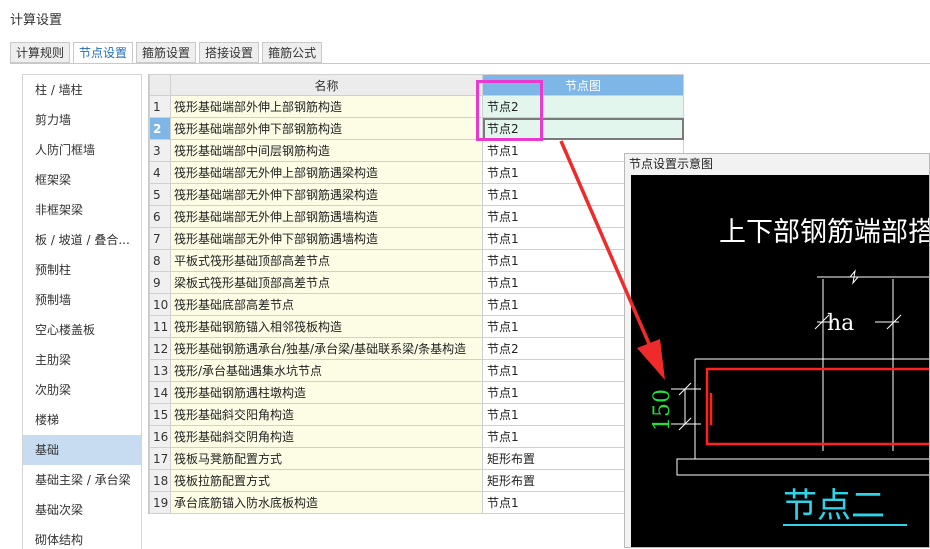 The image size is (930, 549). I want to click on sidebar-item: 主肋梁, so click(82, 360).